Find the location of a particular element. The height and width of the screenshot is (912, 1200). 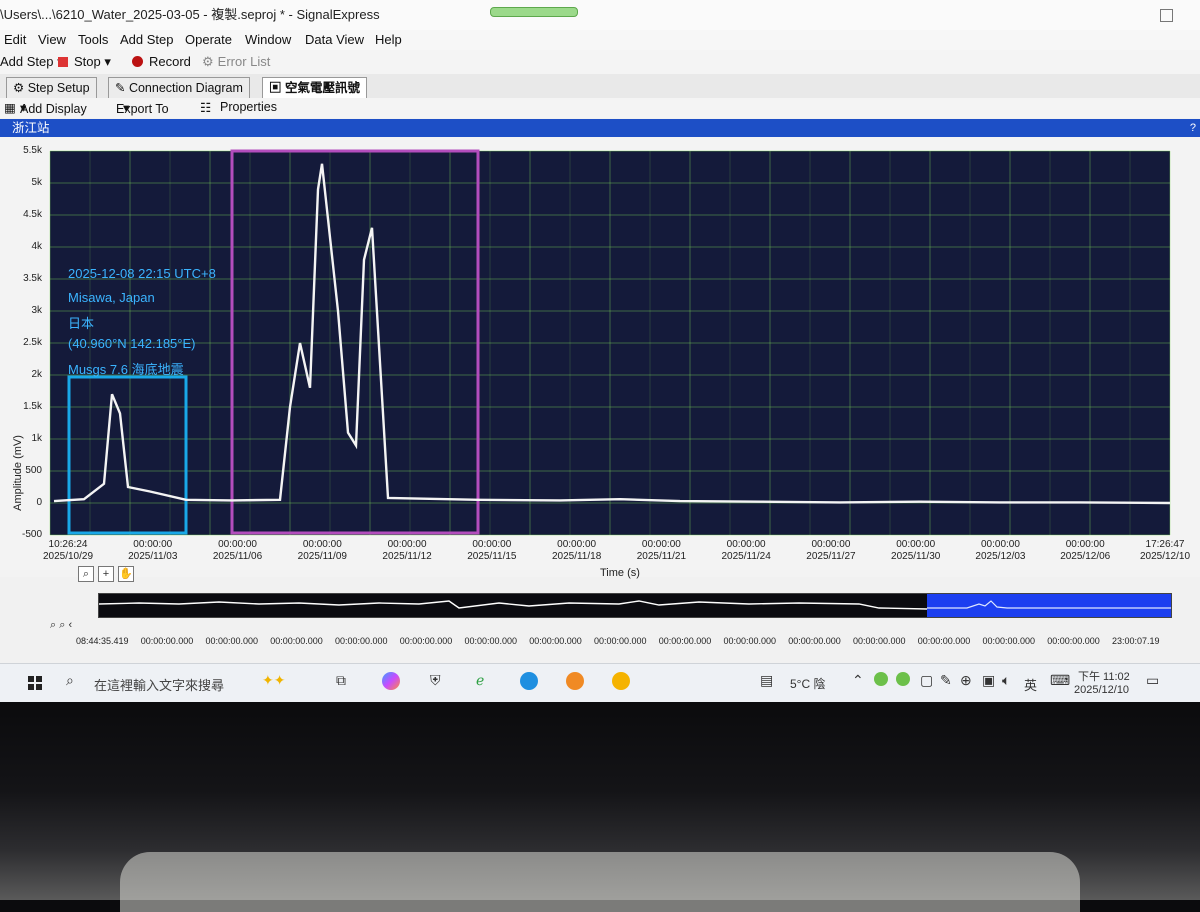

error-list-icon: ⚙ is located at coordinates (208, 61).